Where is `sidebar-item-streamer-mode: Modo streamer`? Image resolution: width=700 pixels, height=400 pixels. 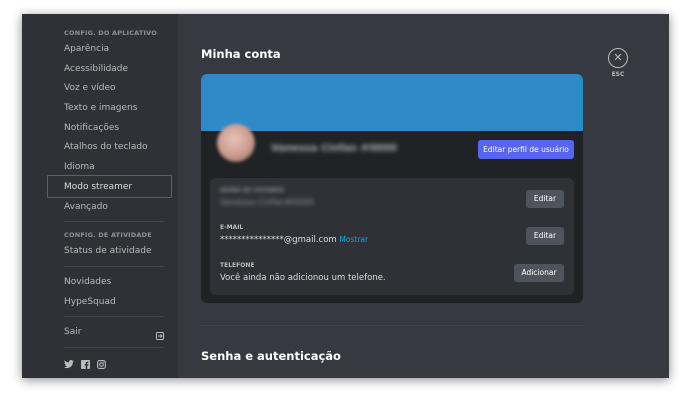 sidebar-item-streamer-mode: Modo streamer is located at coordinates (112, 186).